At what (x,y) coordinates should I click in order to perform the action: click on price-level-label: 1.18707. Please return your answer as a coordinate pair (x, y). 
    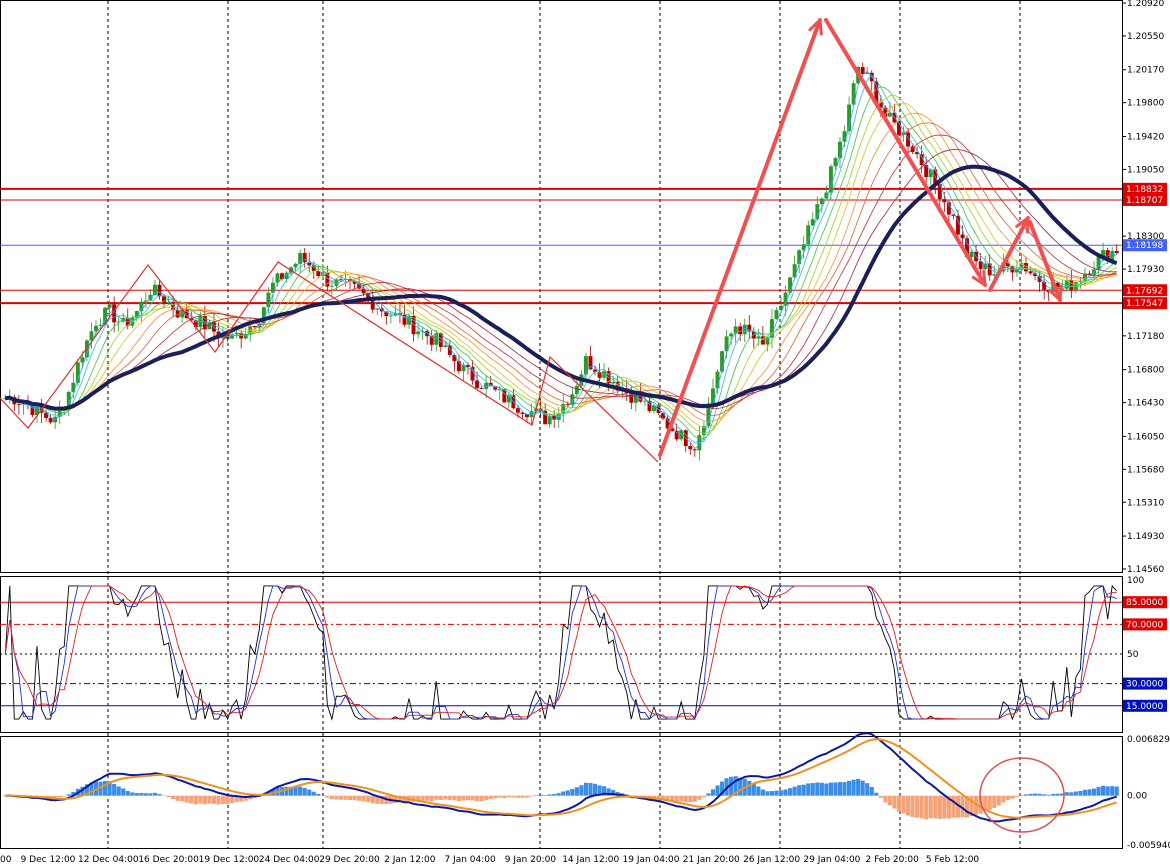
    Looking at the image, I should click on (1144, 201).